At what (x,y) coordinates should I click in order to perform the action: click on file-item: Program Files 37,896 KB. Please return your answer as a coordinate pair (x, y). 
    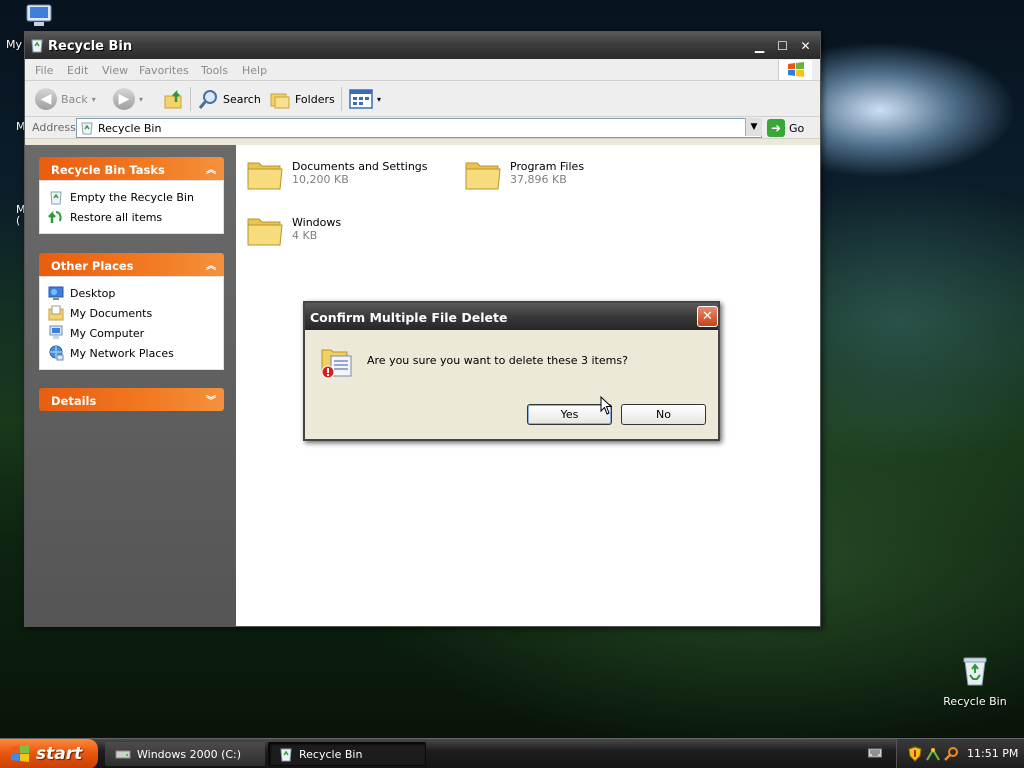
    Looking at the image, I should click on (569, 179).